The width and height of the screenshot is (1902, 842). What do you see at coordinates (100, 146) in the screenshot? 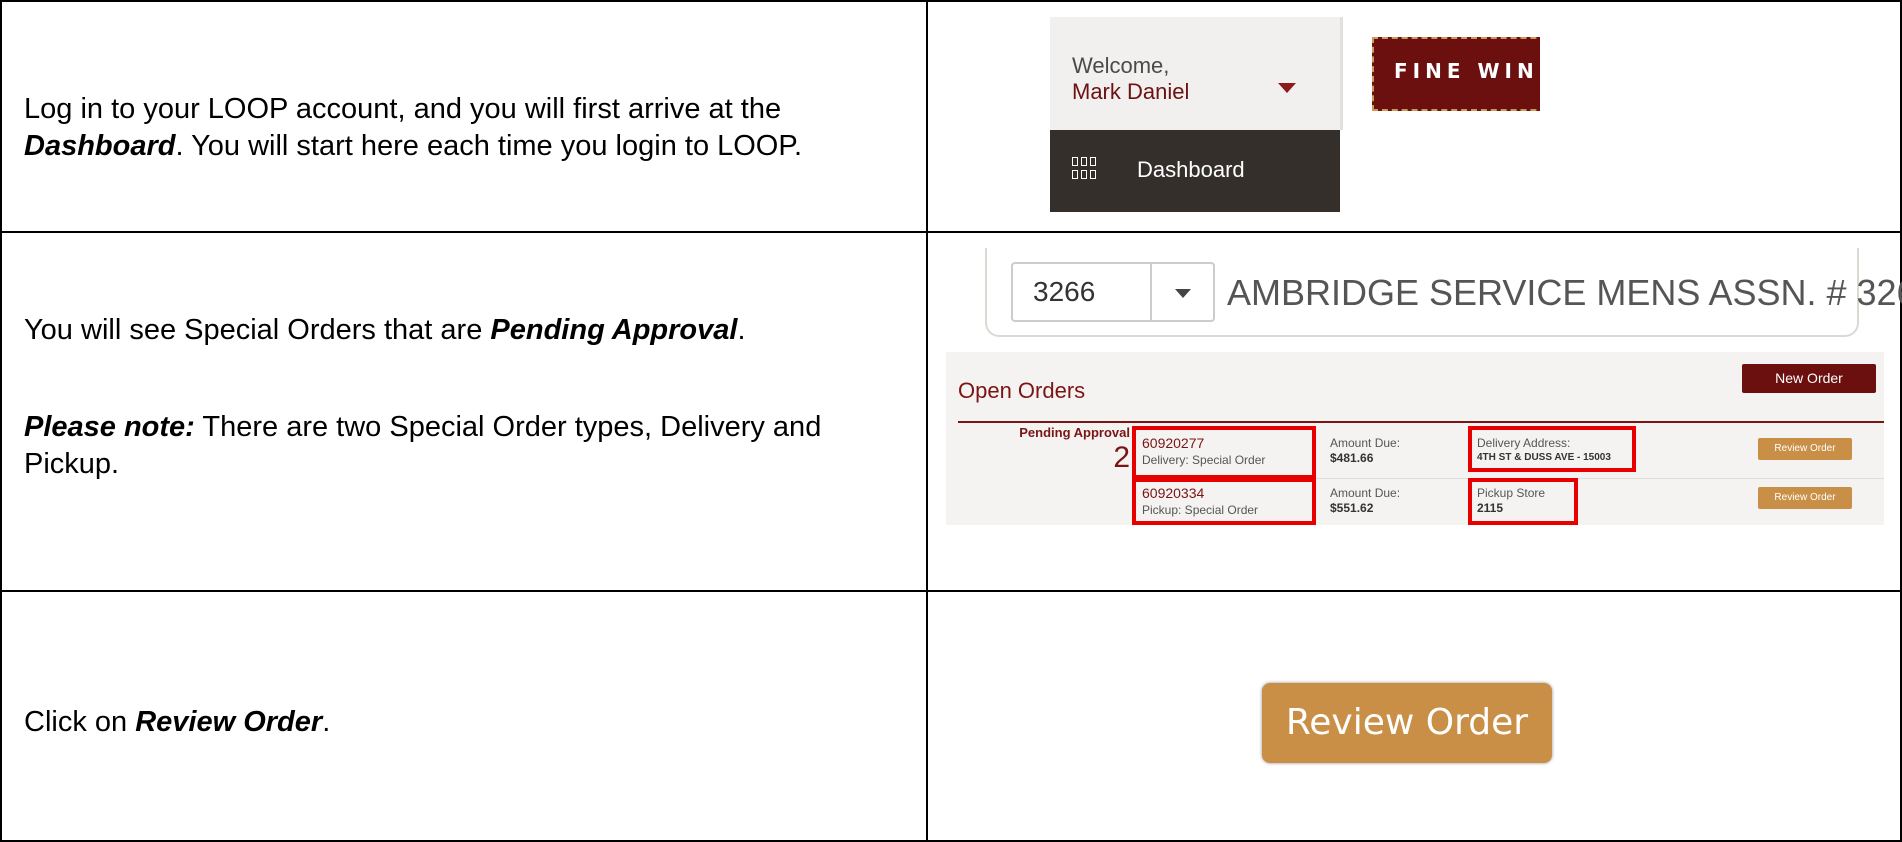
I see `dashboard-emphasis: Dashboard` at bounding box center [100, 146].